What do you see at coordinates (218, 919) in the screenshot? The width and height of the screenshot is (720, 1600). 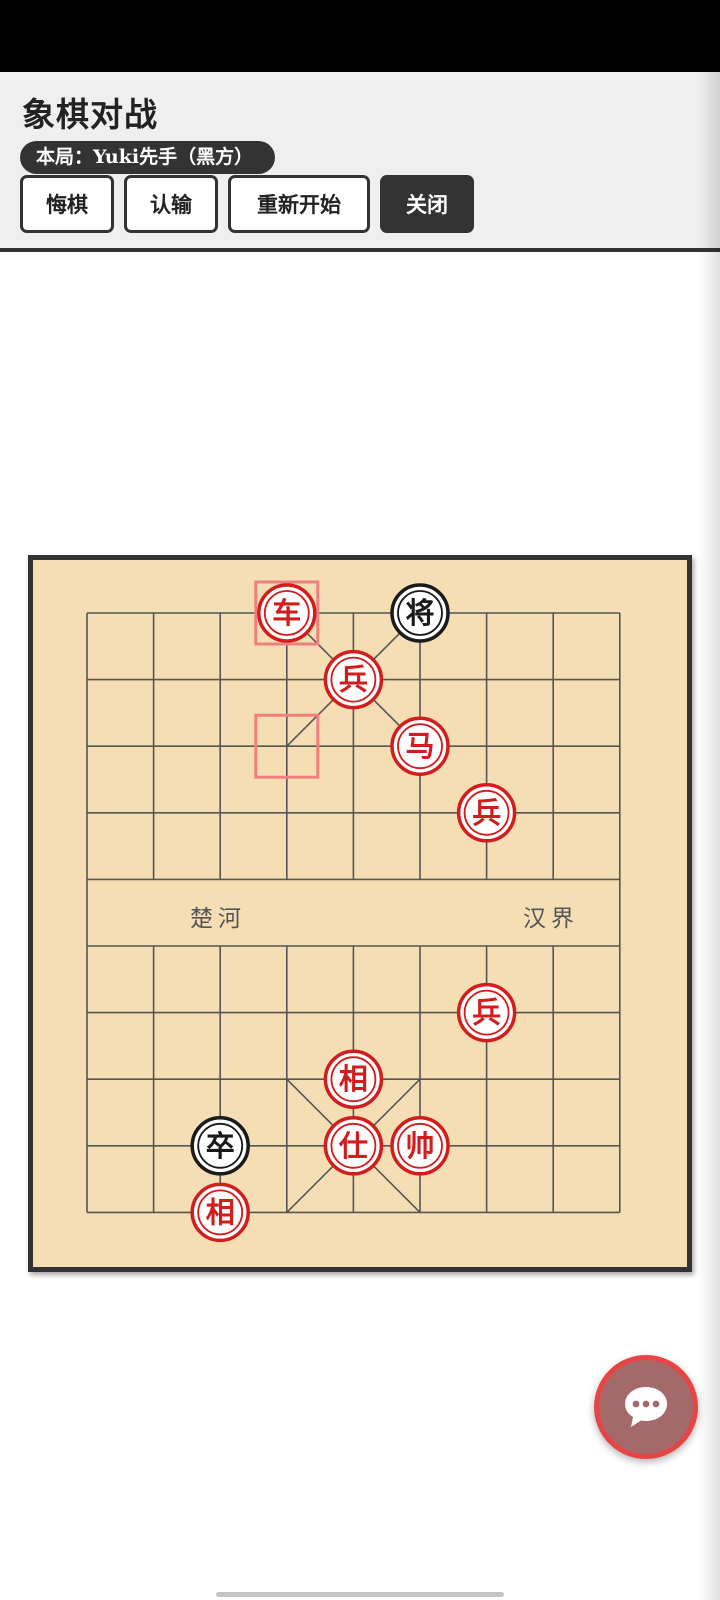 I see `river-label-left: 楚河` at bounding box center [218, 919].